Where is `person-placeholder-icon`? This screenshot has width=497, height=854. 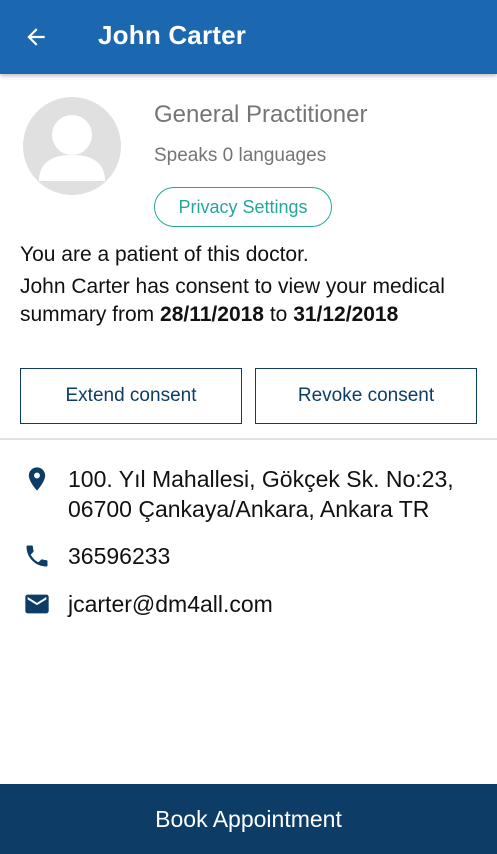 person-placeholder-icon is located at coordinates (72, 148).